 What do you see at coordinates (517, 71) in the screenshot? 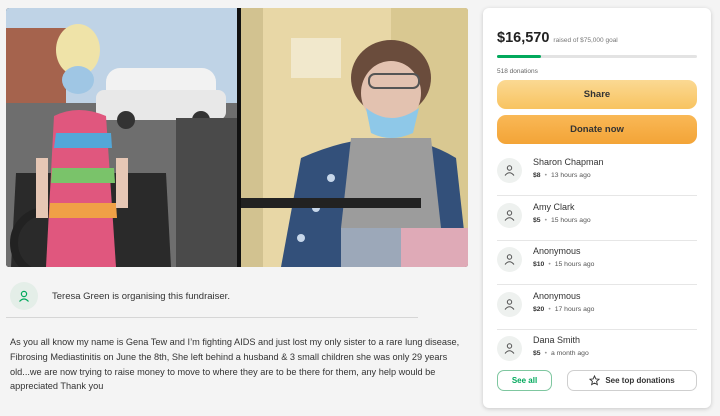
I see `donations-count: 518 donations` at bounding box center [517, 71].